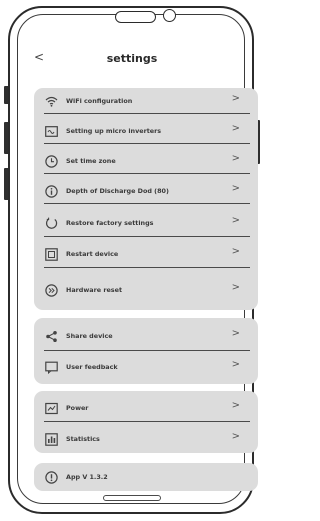  I want to click on inverter-icon, so click(51, 131).